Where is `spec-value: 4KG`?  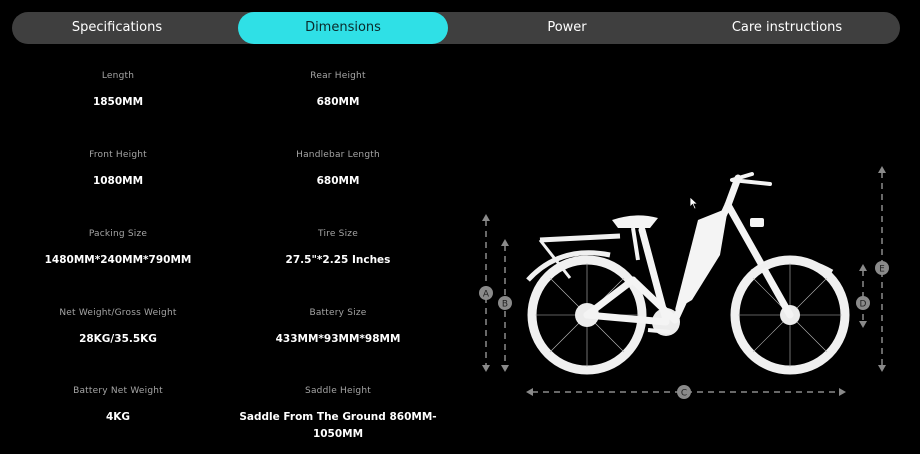
spec-value: 4KG is located at coordinates (118, 417).